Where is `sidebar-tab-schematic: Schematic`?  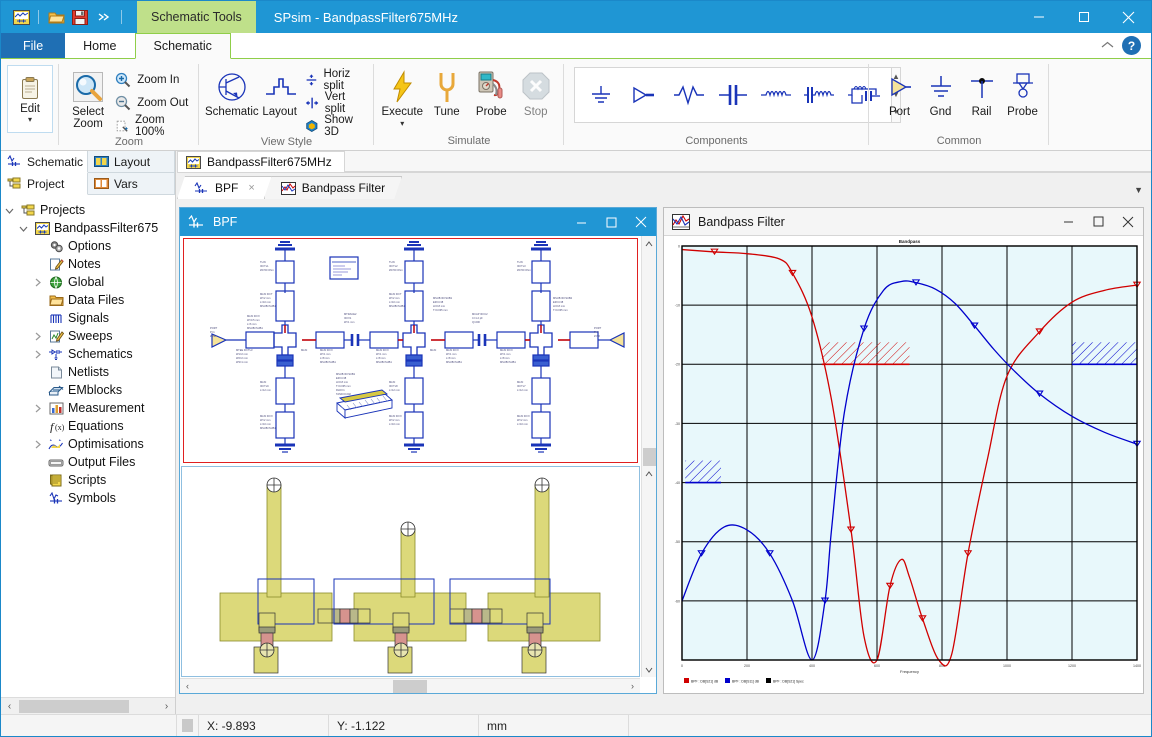 sidebar-tab-schematic: Schematic is located at coordinates (44, 162).